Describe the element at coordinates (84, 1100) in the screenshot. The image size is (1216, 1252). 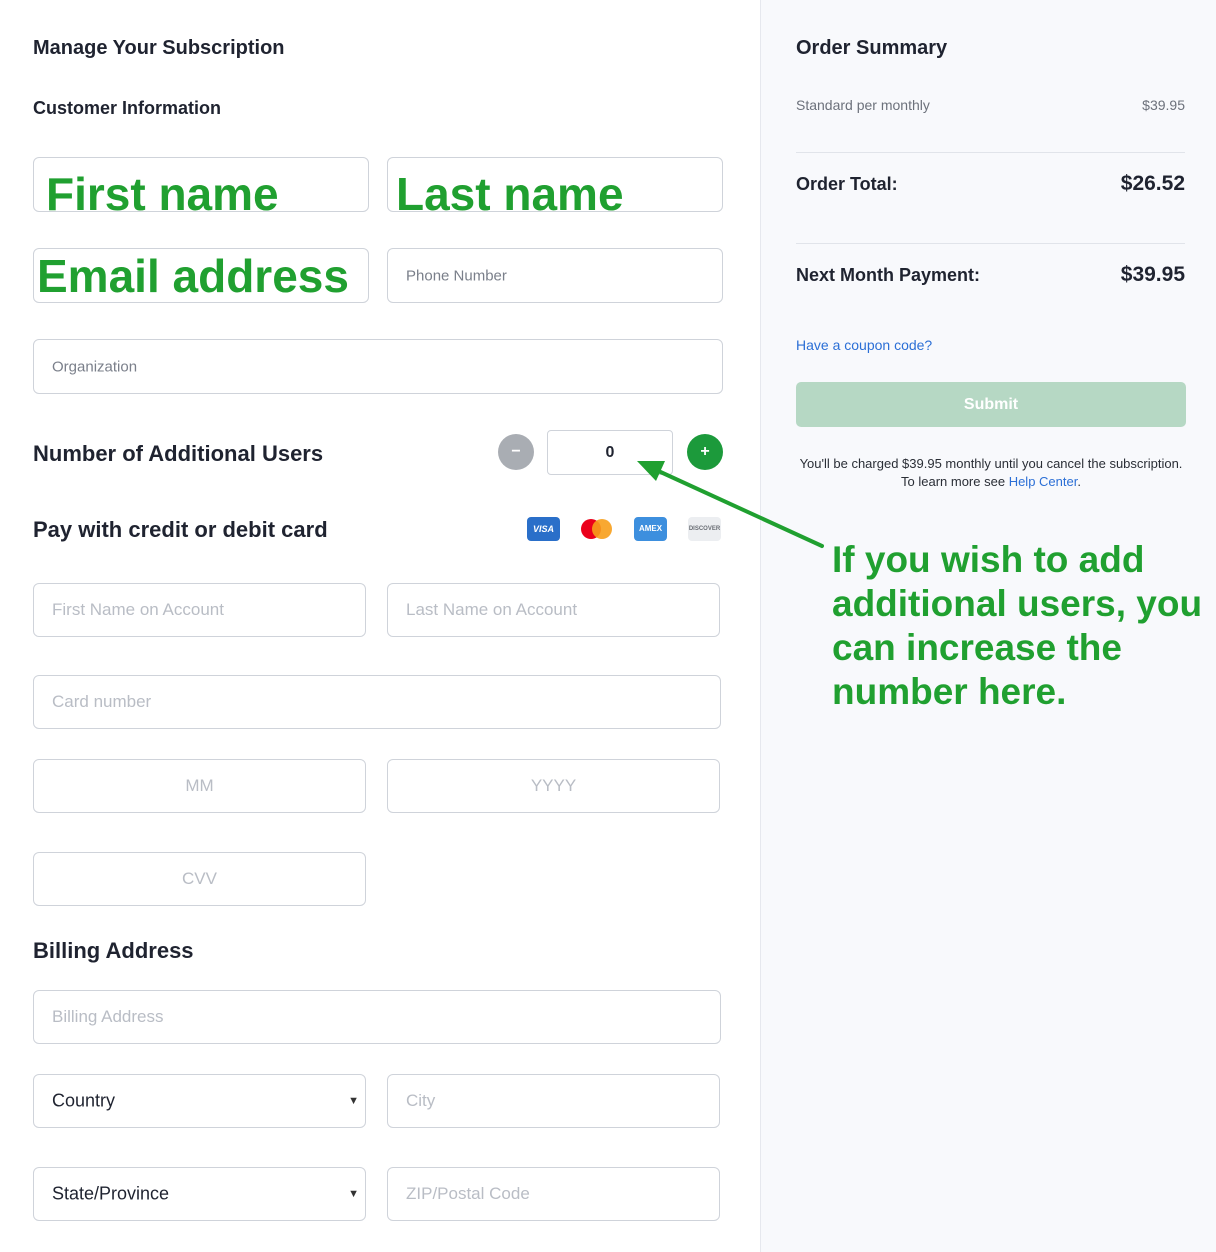
I see `country-value: Country` at that location.